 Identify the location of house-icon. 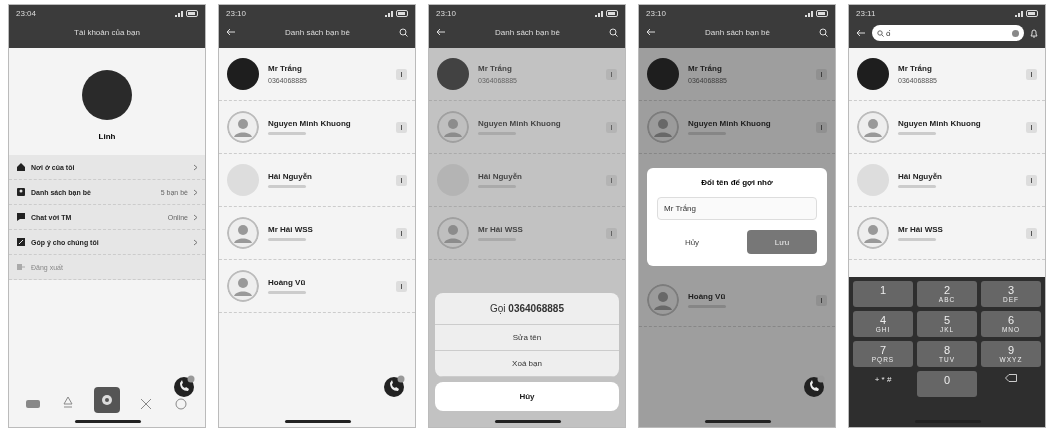
(21, 167).